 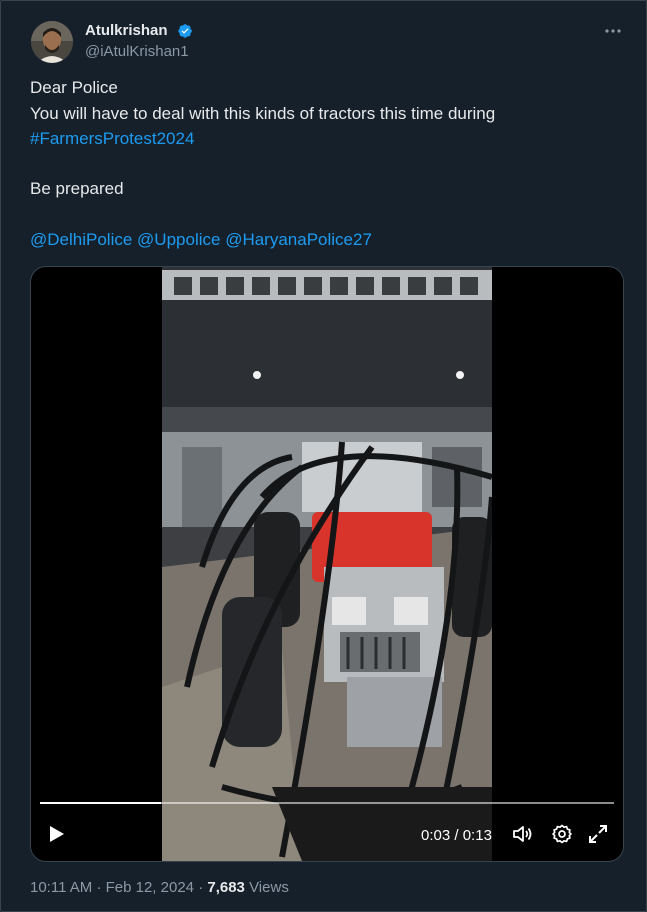 I want to click on views-label: Views, so click(x=269, y=887).